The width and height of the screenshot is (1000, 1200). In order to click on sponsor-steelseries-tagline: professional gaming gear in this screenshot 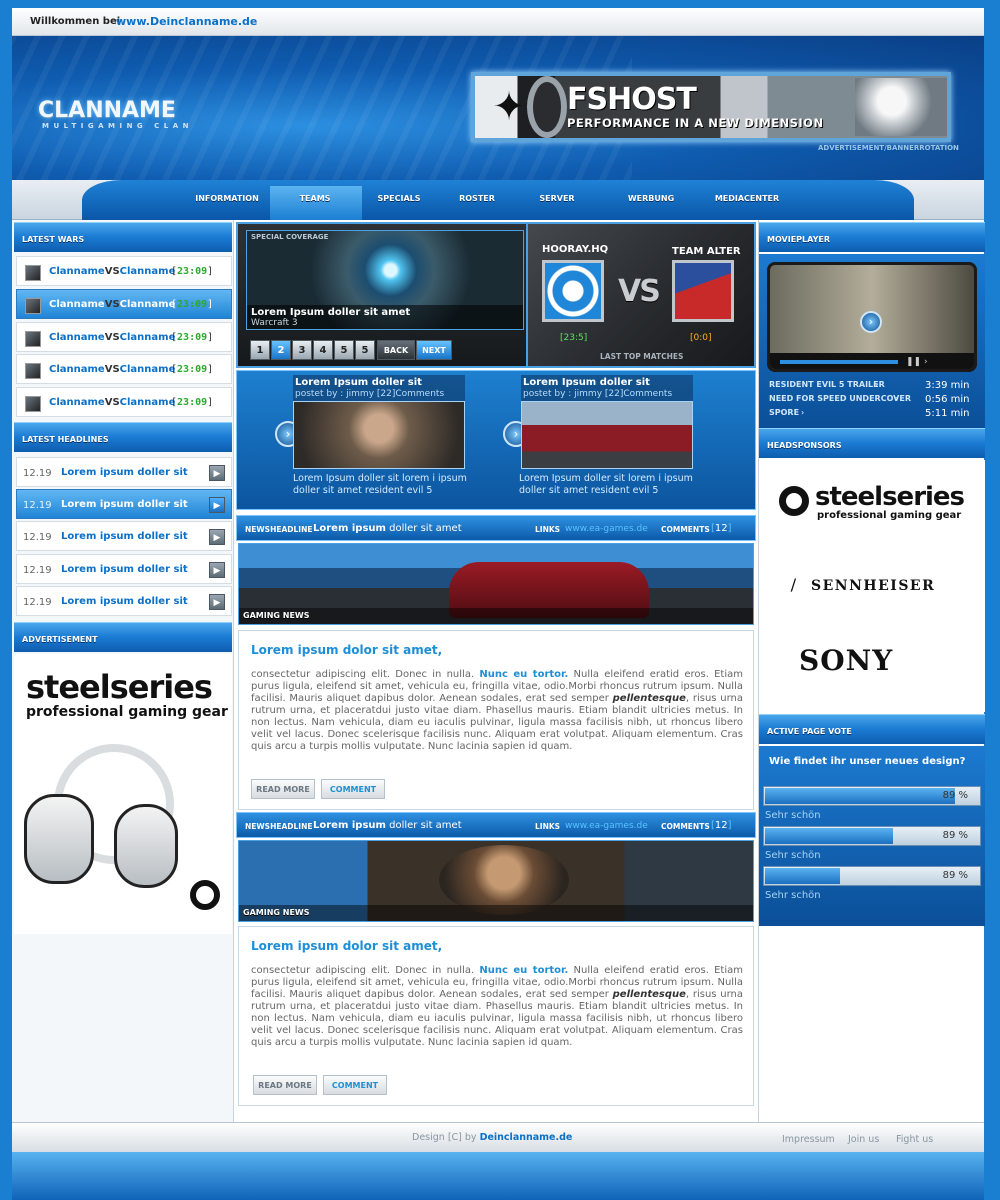, I will do `click(889, 515)`.